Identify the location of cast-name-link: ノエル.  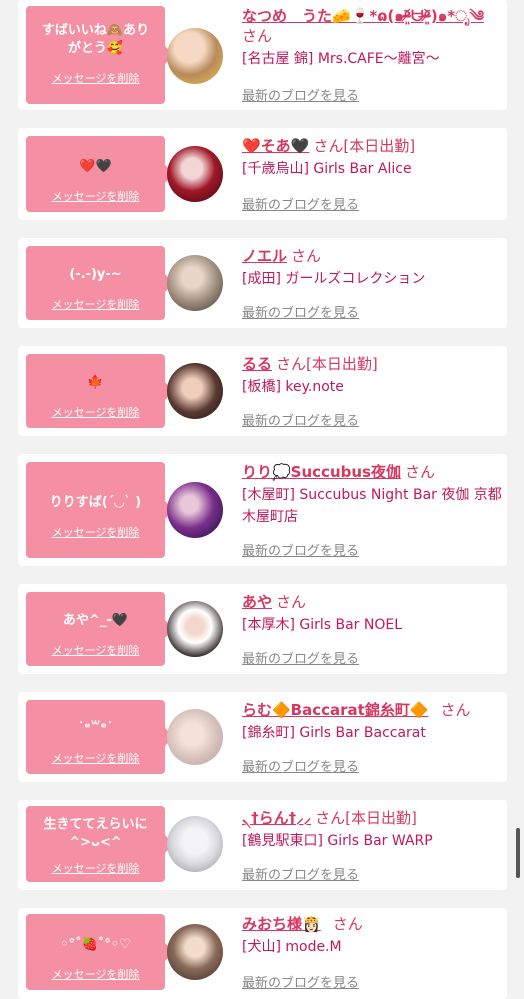
(264, 256).